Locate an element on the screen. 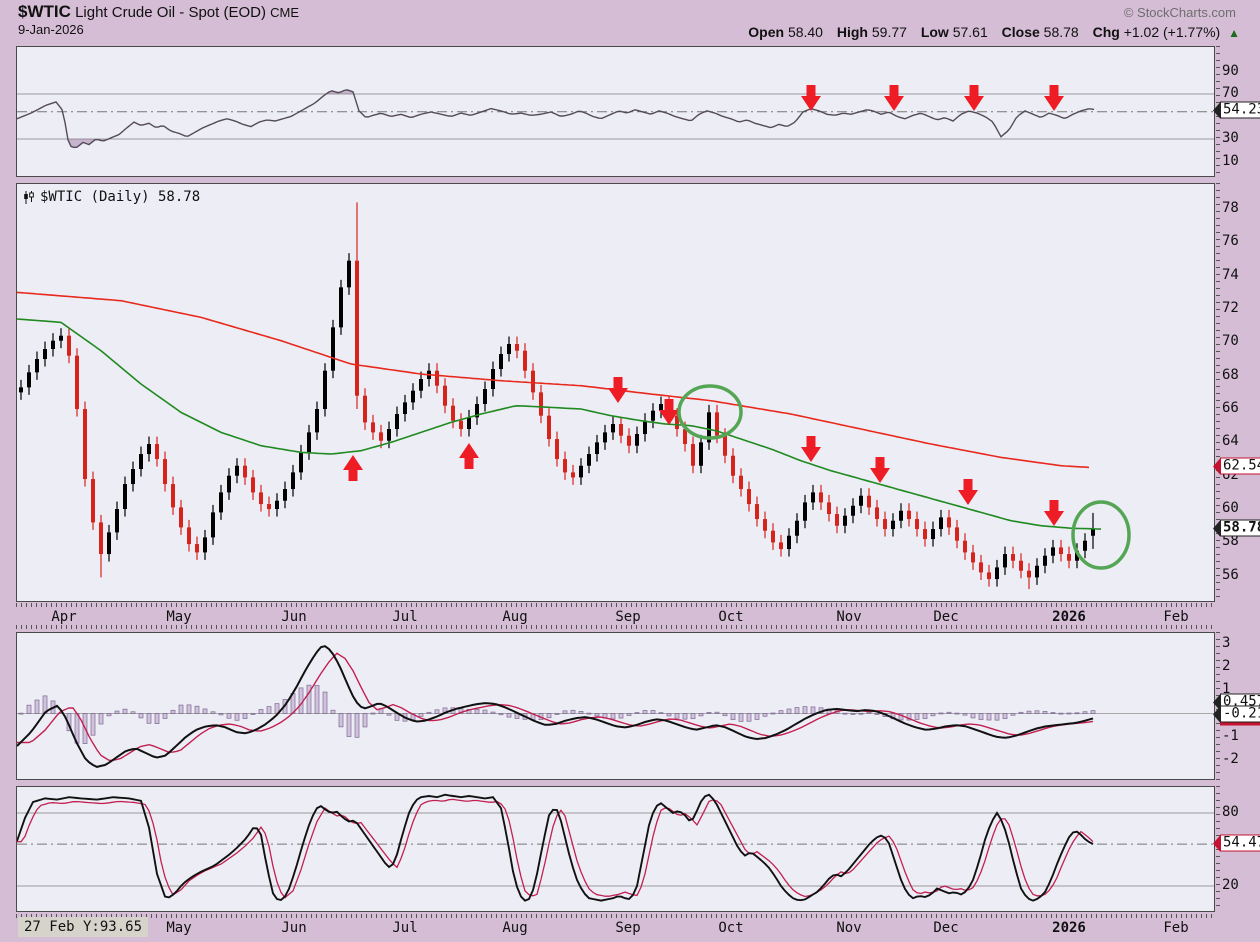 The width and height of the screenshot is (1260, 942). month-label-jul: Jul is located at coordinates (405, 928).